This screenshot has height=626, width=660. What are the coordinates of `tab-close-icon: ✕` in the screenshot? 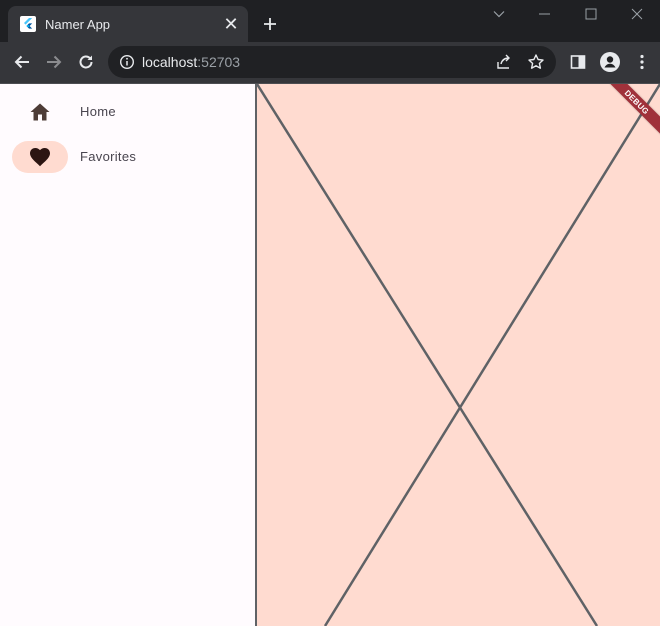 It's located at (231, 24).